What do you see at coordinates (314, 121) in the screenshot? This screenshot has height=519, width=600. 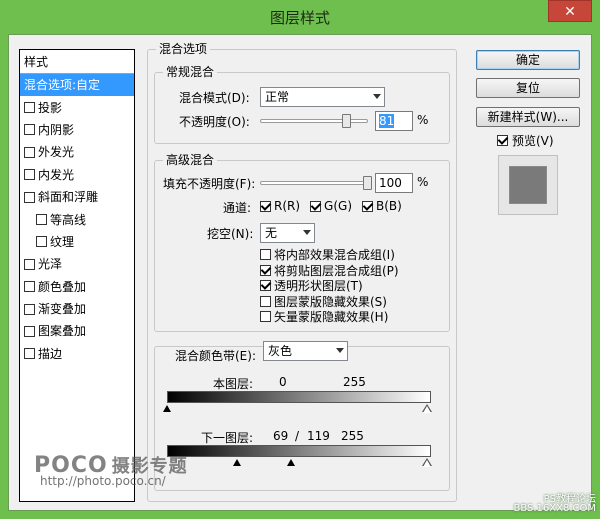 I see `opacity-slider` at bounding box center [314, 121].